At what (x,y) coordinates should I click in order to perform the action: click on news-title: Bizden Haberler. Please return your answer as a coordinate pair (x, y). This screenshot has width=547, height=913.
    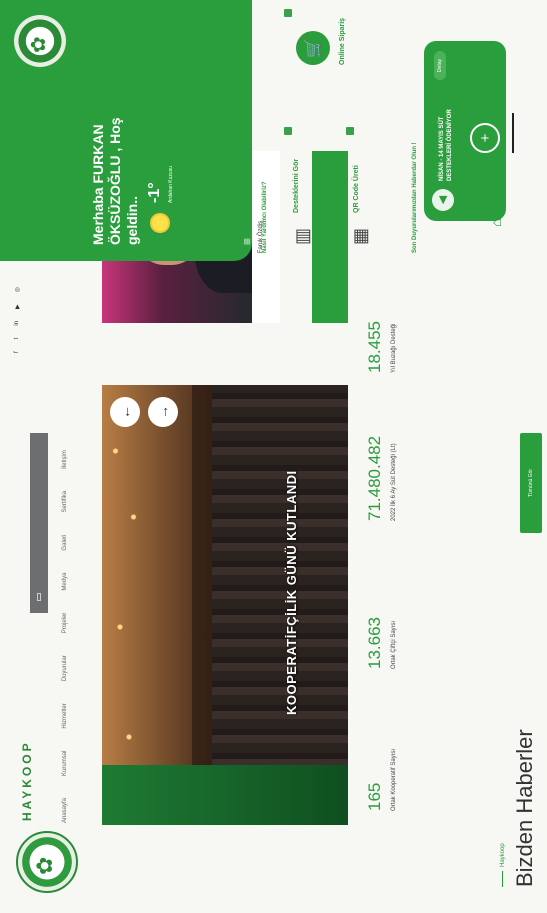
    Looking at the image, I should click on (524, 808).